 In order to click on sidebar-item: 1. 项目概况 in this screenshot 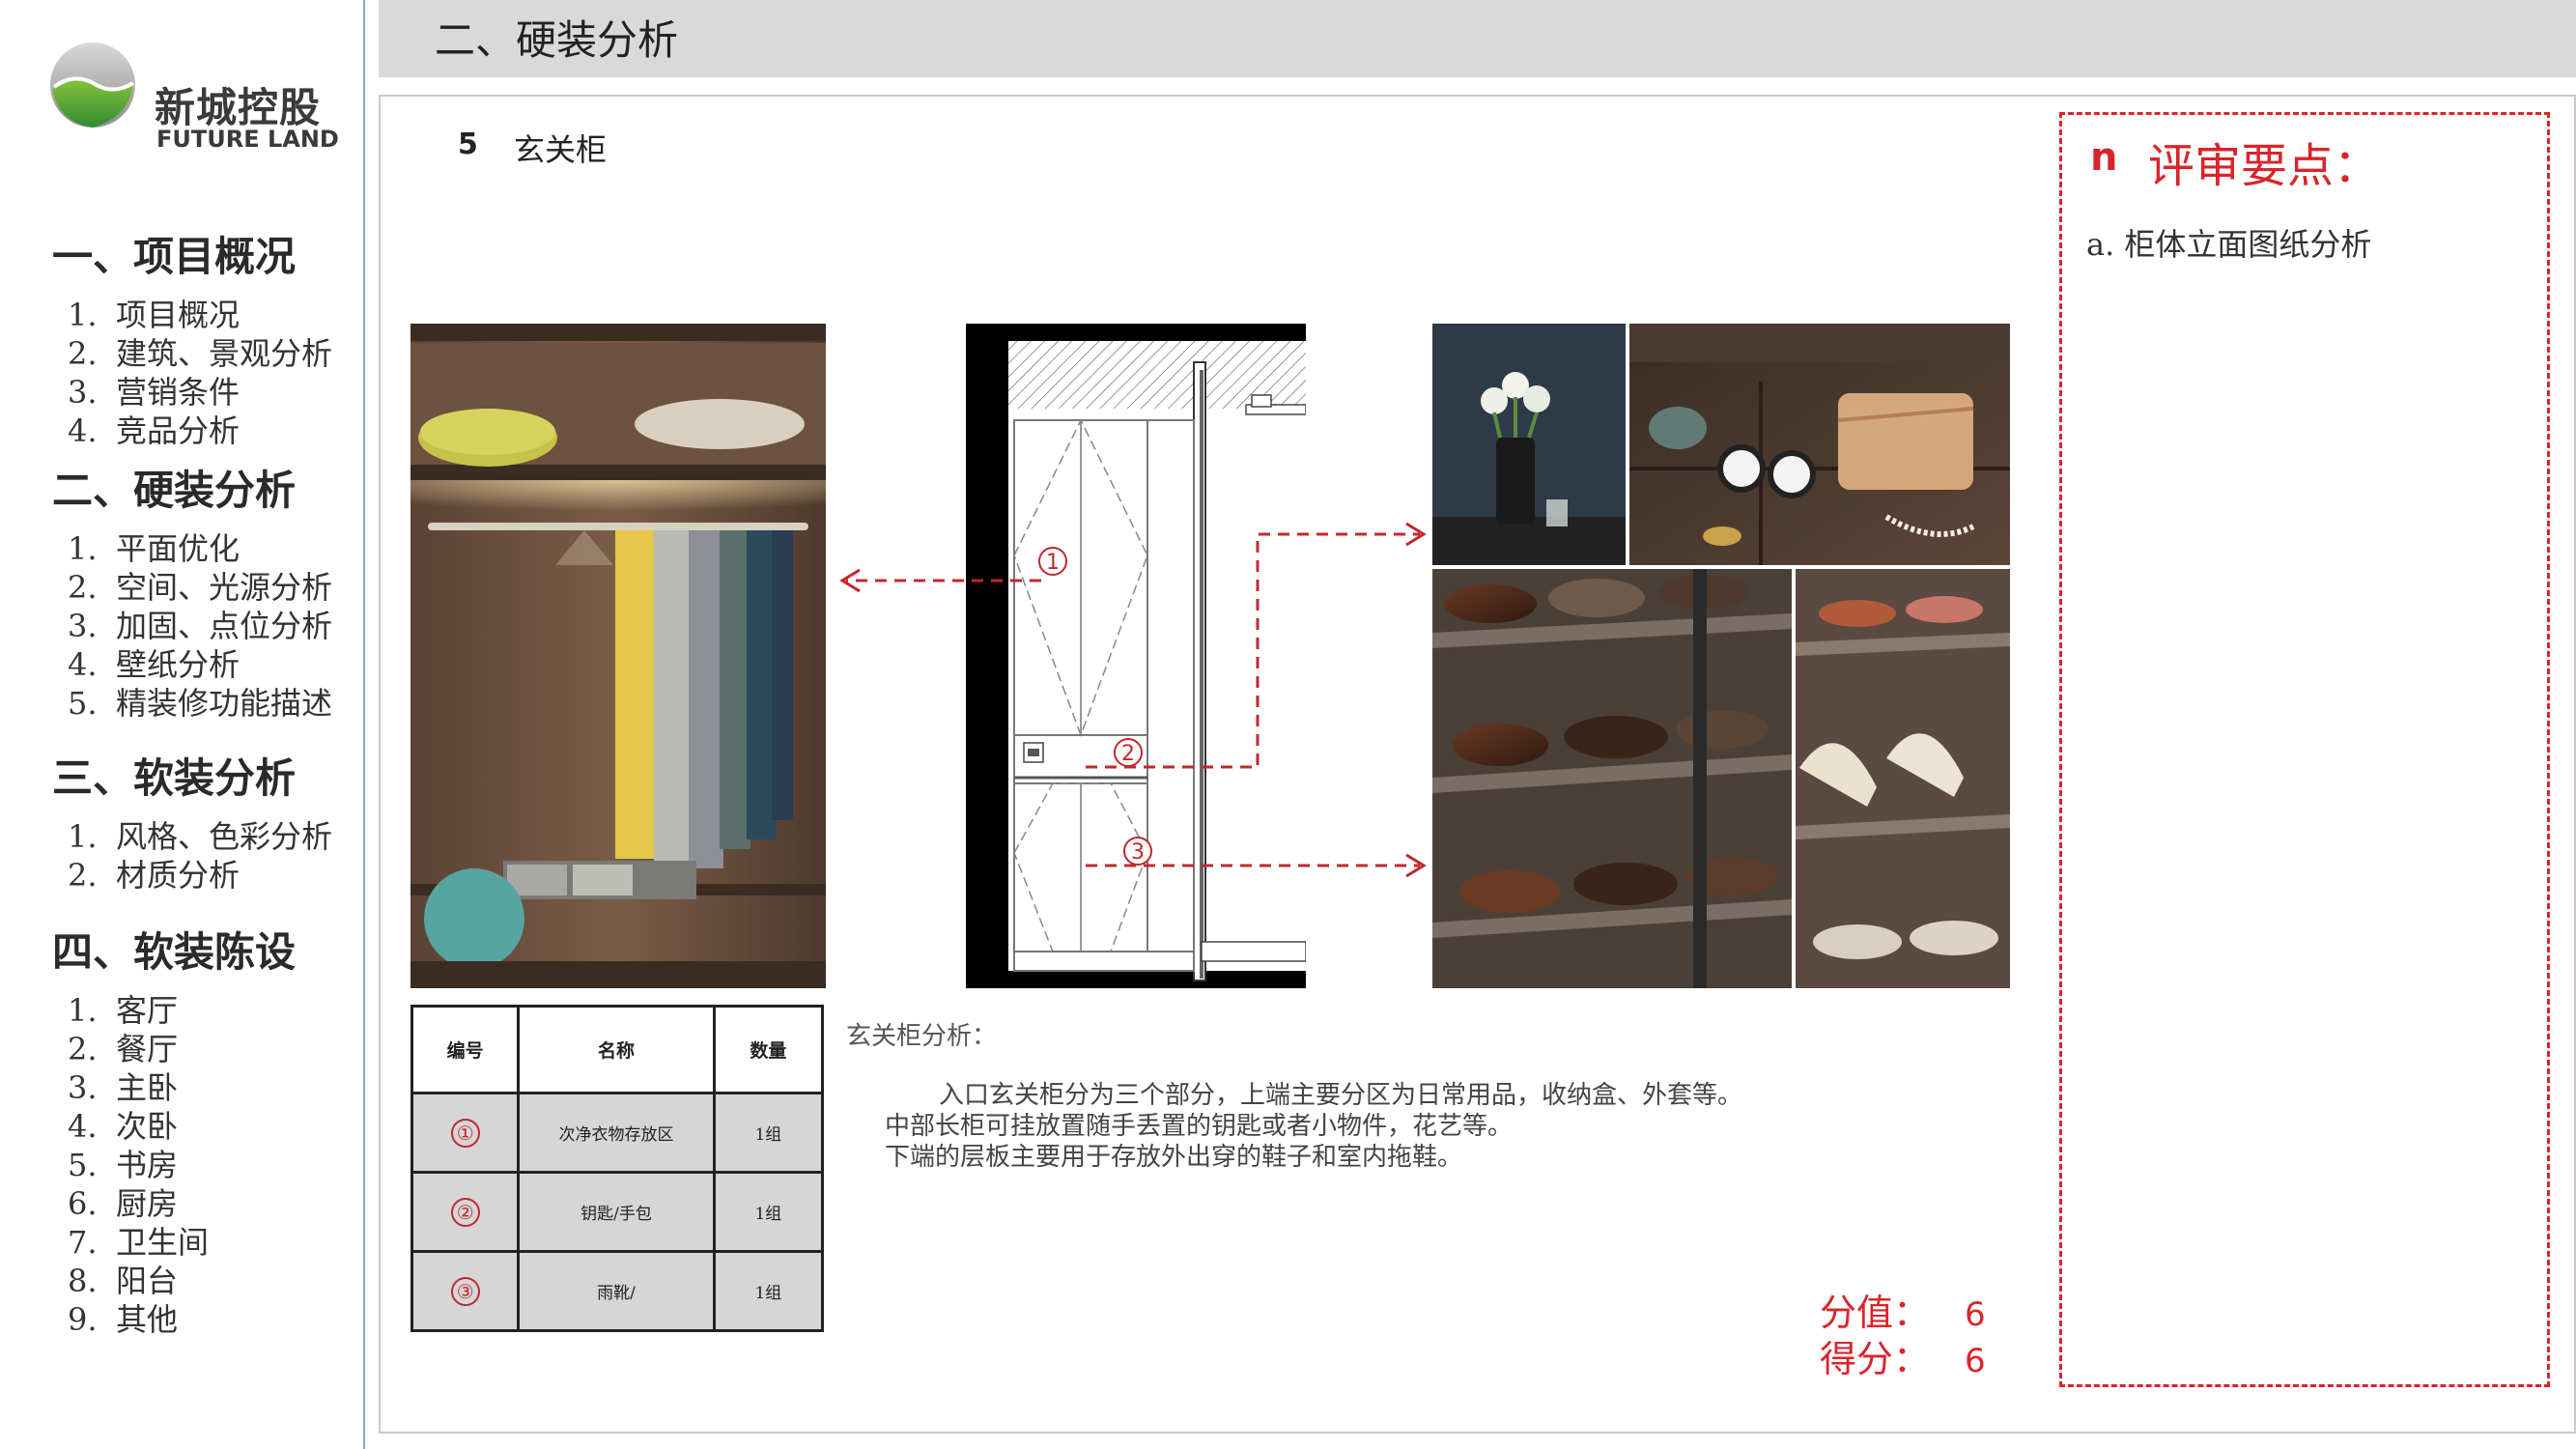, I will do `click(200, 315)`.